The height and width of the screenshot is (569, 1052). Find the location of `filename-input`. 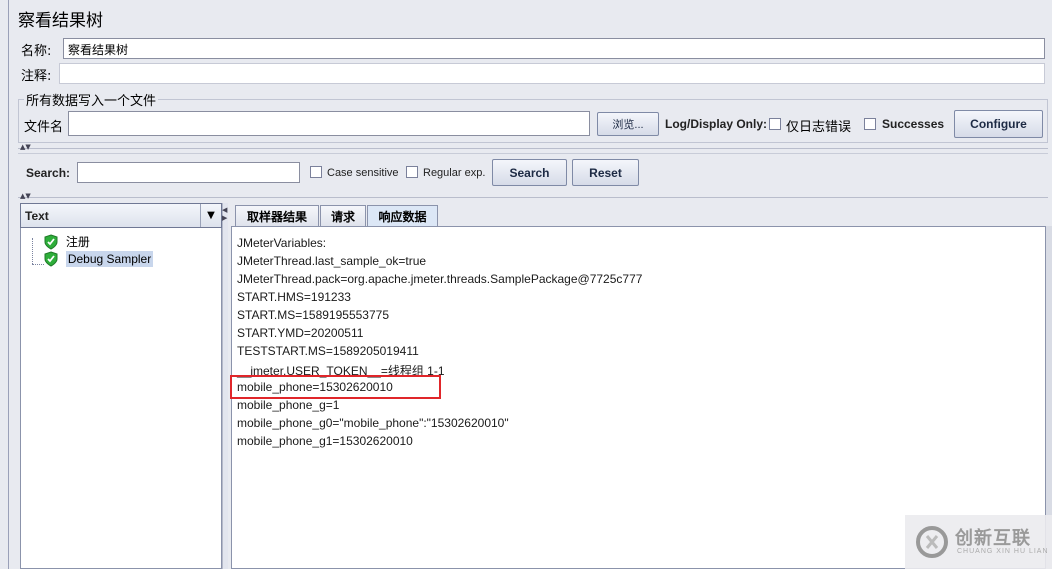

filename-input is located at coordinates (329, 123).